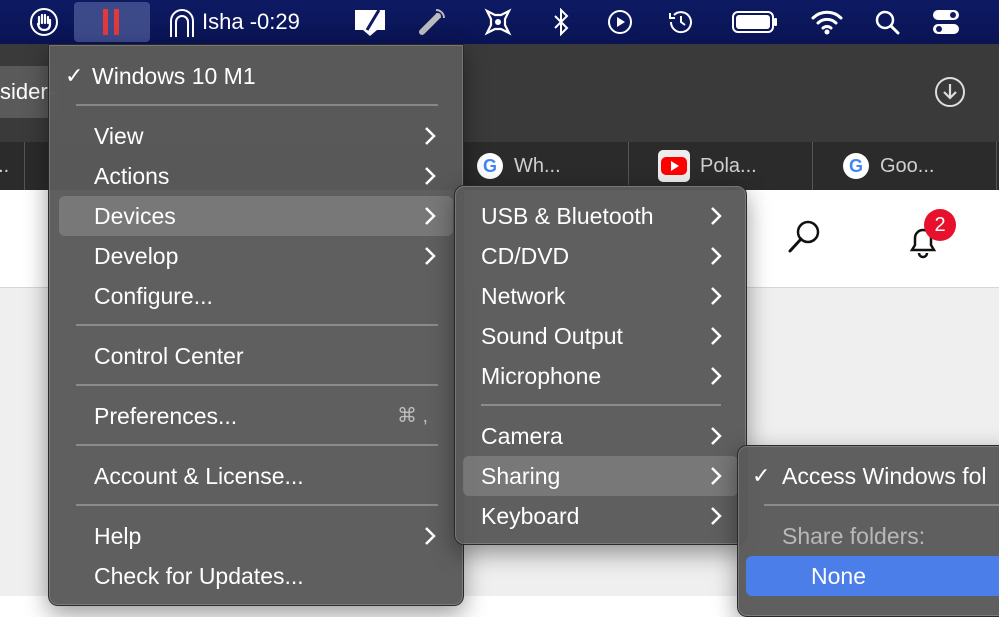  Describe the element at coordinates (256, 356) in the screenshot. I see `menu-item-control-center: Control Center` at that location.